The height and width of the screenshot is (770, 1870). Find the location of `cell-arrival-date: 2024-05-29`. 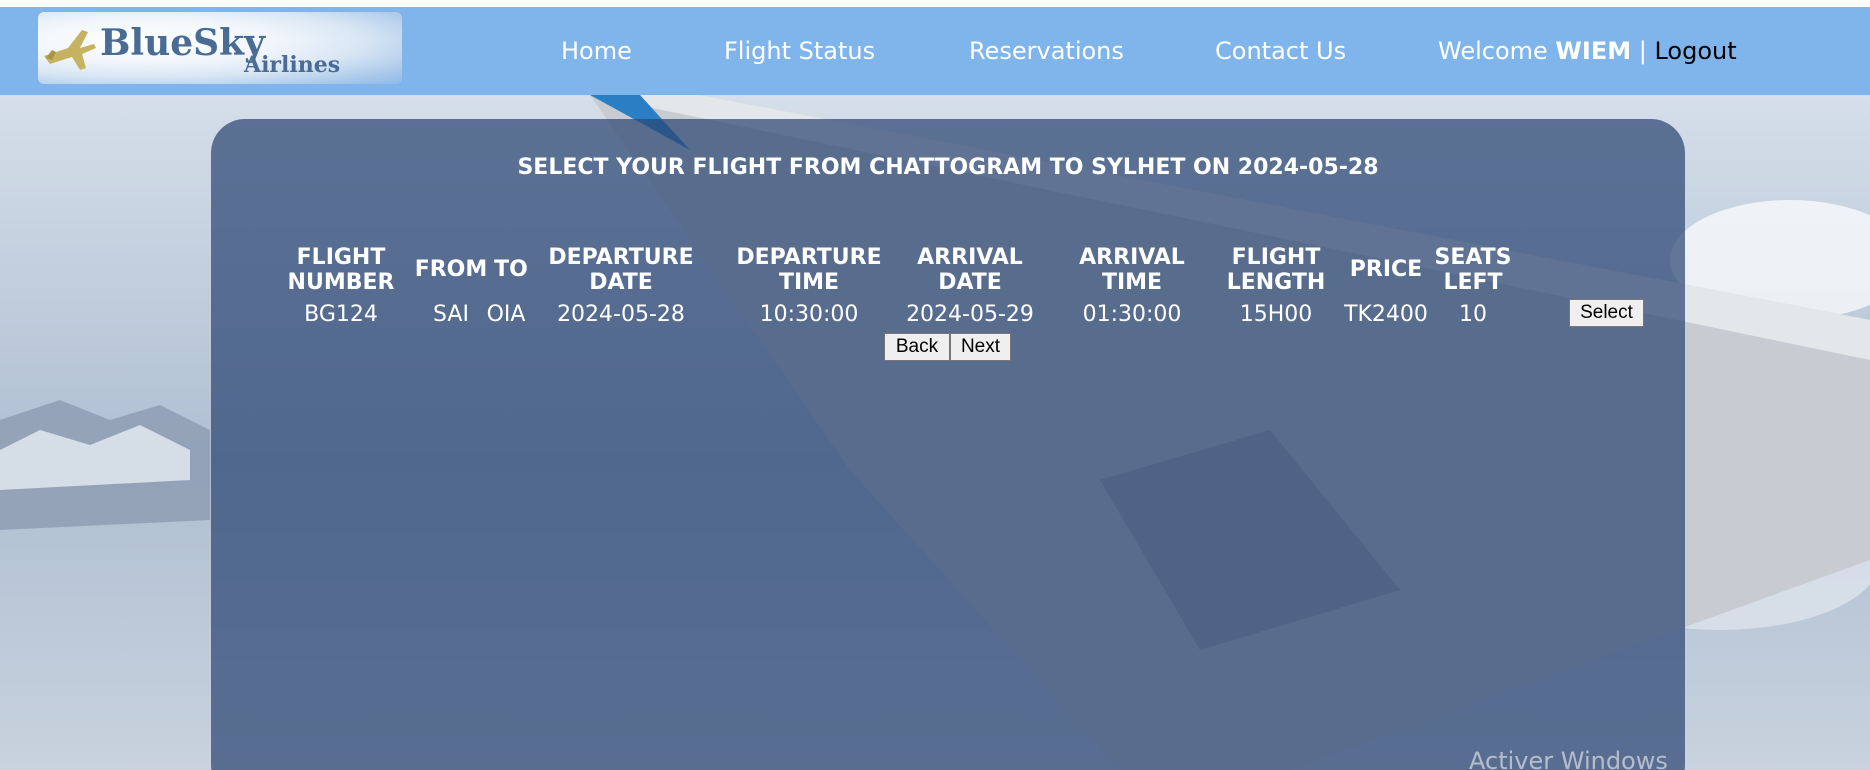

cell-arrival-date: 2024-05-29 is located at coordinates (970, 314).